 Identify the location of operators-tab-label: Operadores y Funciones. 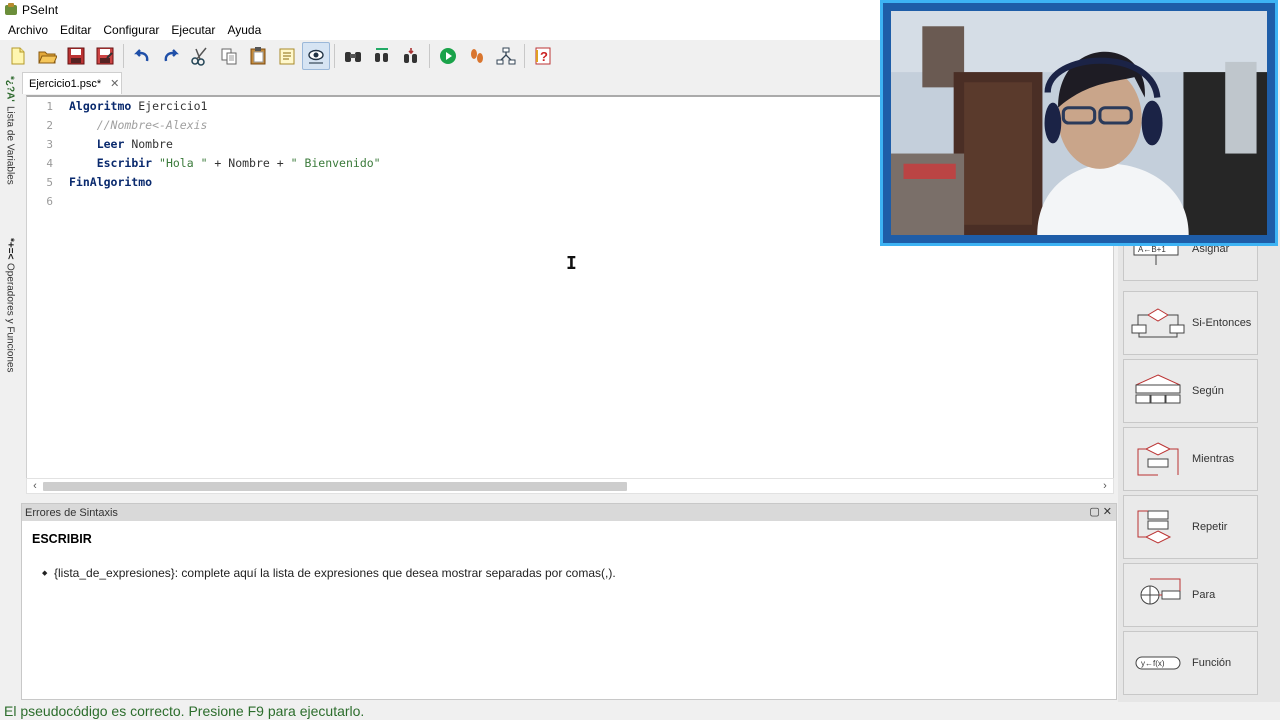
(10, 318).